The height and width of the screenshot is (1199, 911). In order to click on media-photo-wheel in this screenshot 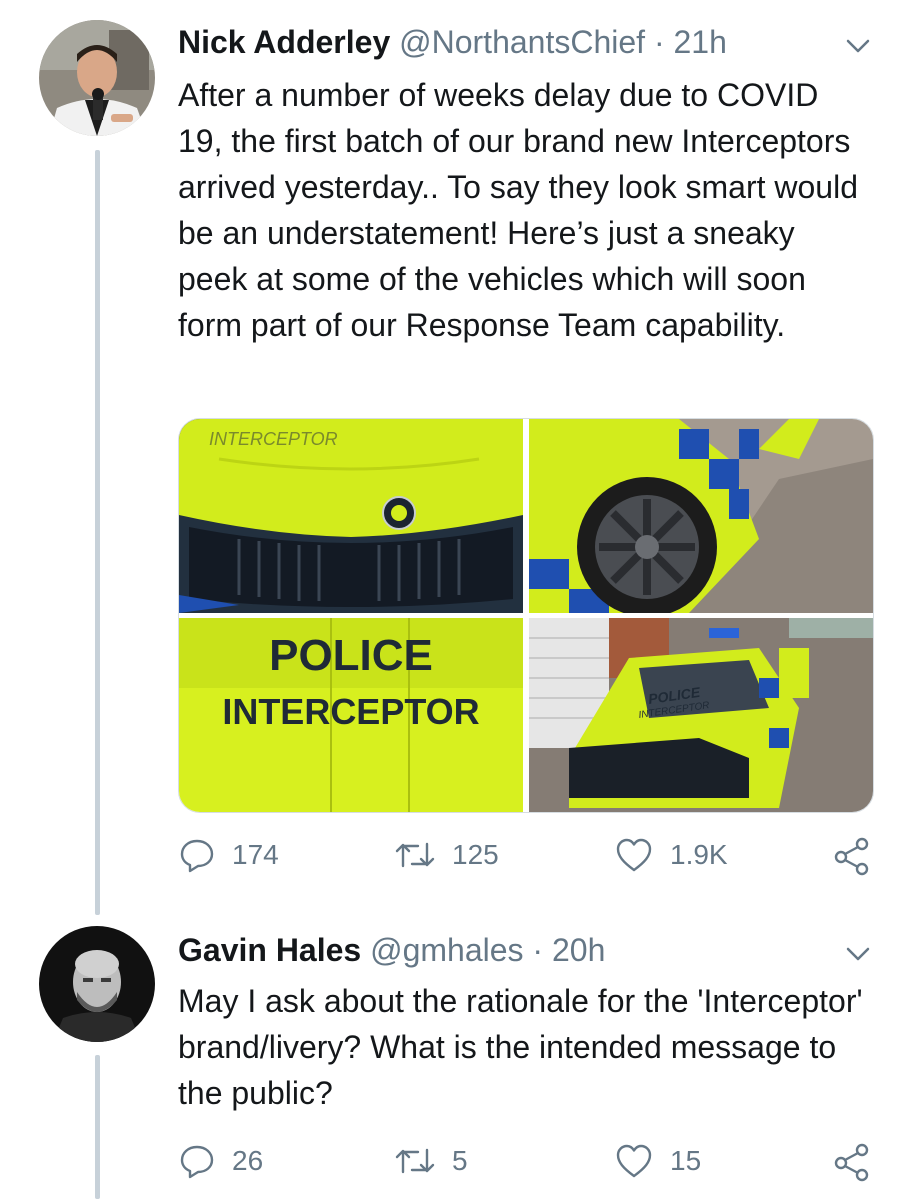, I will do `click(701, 516)`.